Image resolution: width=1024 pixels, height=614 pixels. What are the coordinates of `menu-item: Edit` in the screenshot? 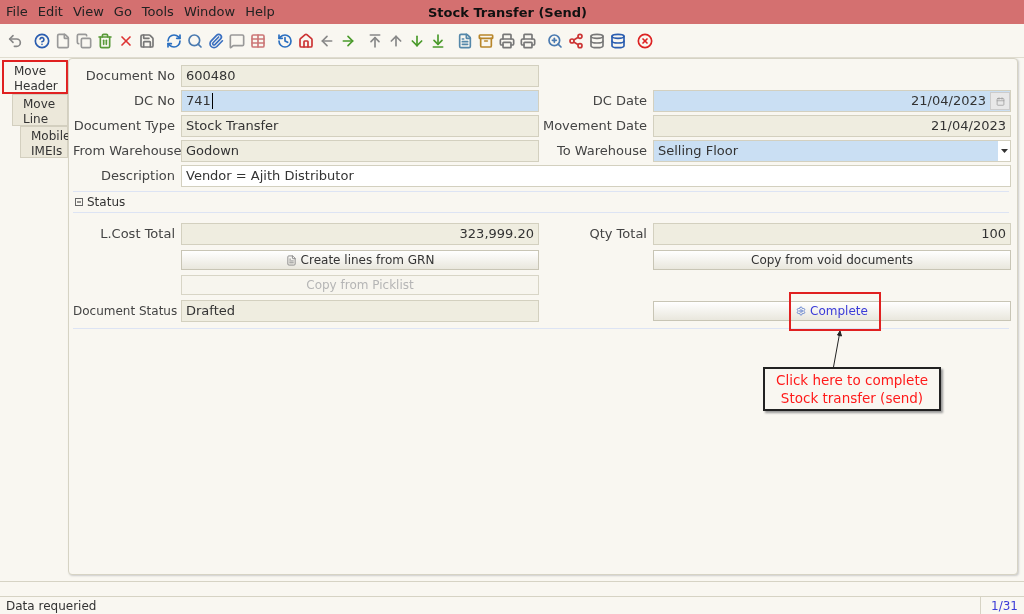 It's located at (50, 12).